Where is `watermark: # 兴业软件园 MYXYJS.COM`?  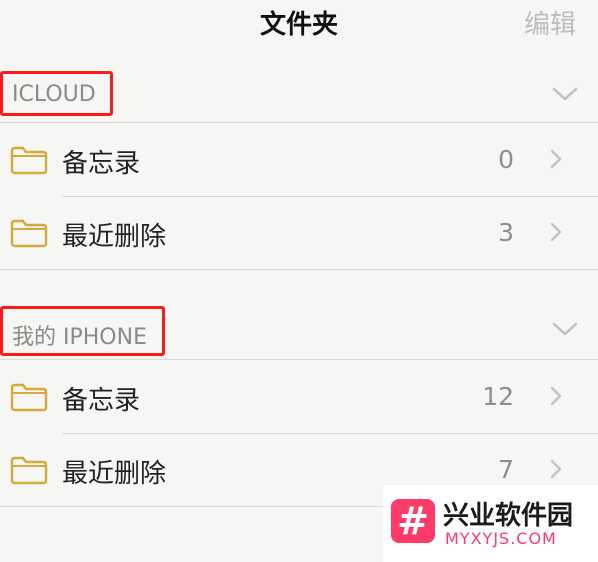
watermark: # 兴业软件园 MYXYJS.COM is located at coordinates (490, 523).